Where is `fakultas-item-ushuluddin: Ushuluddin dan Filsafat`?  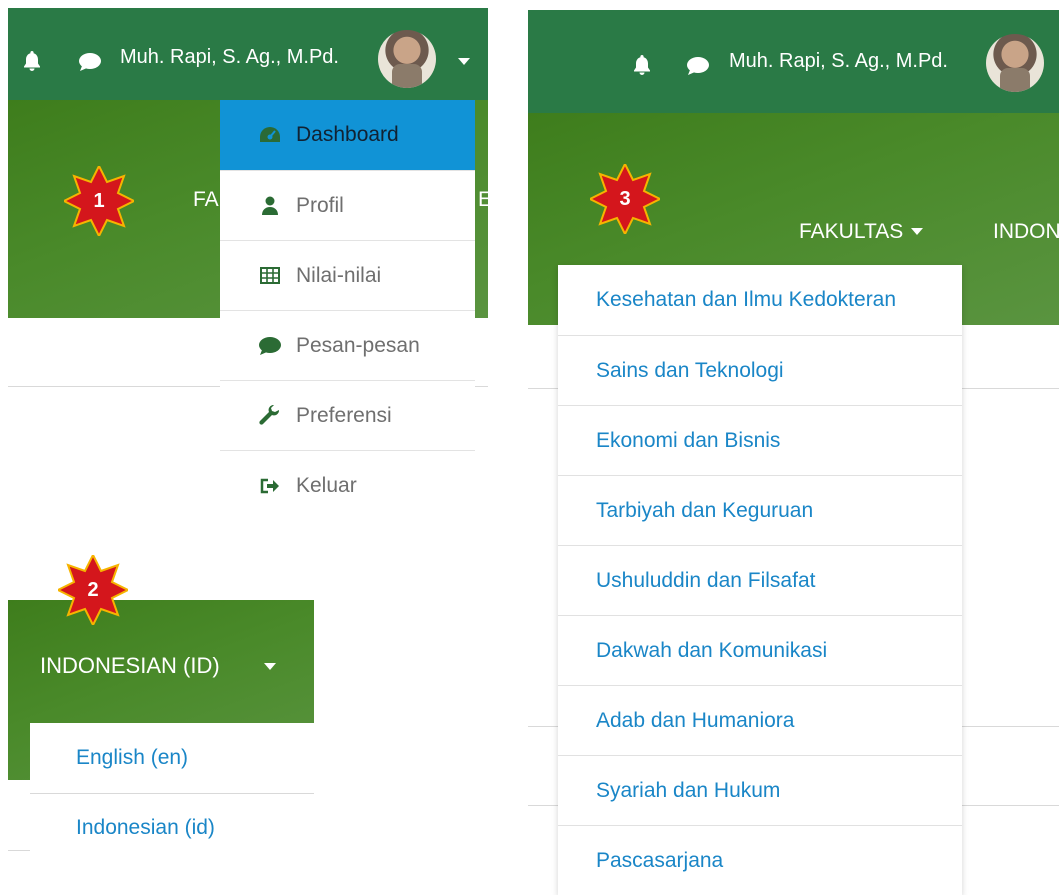
fakultas-item-ushuluddin: Ushuluddin dan Filsafat is located at coordinates (760, 580).